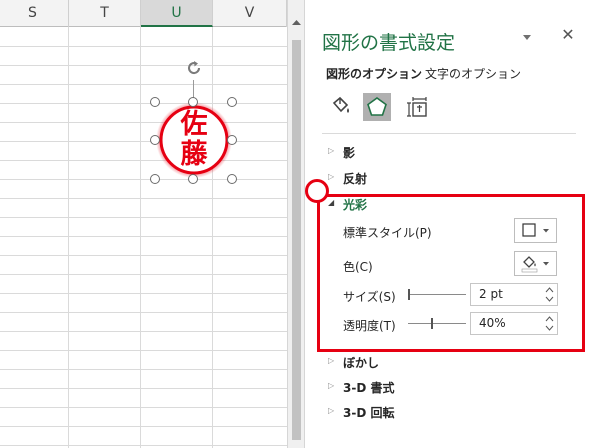 The image size is (592, 448). Describe the element at coordinates (361, 362) in the screenshot. I see `section-soft-edges: ぼかし` at that location.